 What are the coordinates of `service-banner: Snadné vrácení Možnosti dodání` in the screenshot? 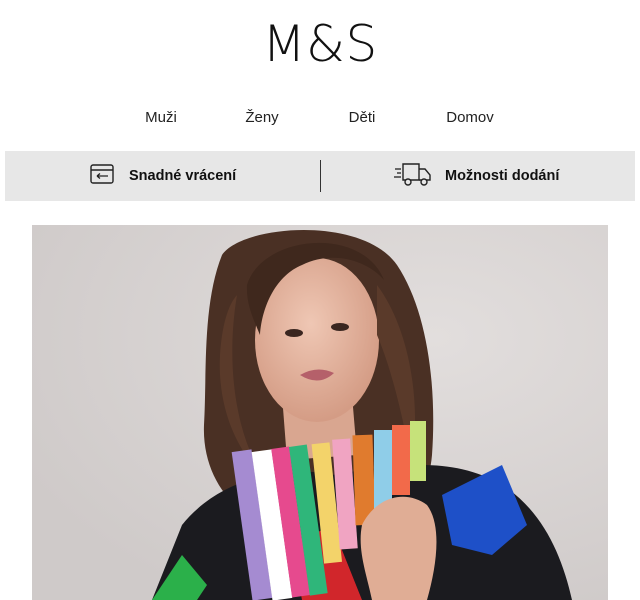 It's located at (320, 176).